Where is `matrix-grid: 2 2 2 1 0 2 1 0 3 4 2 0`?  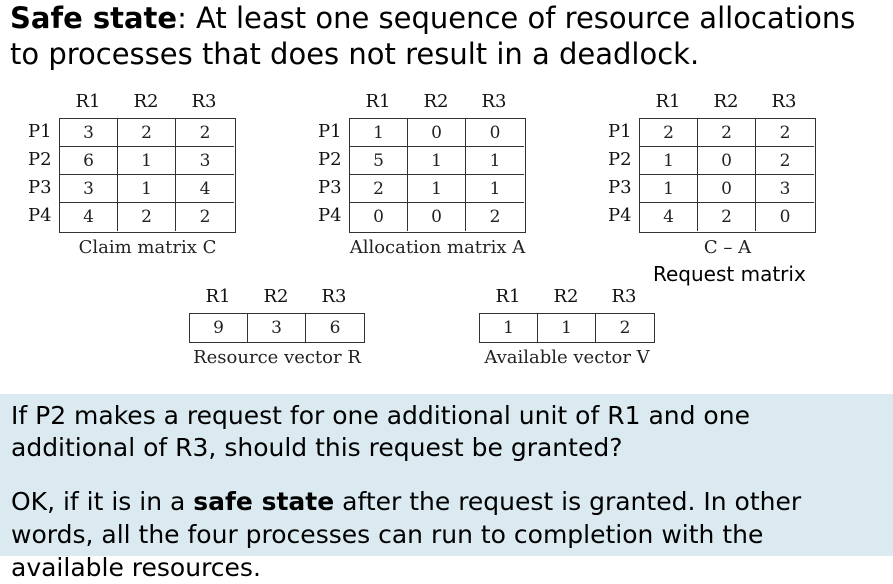
matrix-grid: 2 2 2 1 0 2 1 0 3 4 2 0 is located at coordinates (727, 175).